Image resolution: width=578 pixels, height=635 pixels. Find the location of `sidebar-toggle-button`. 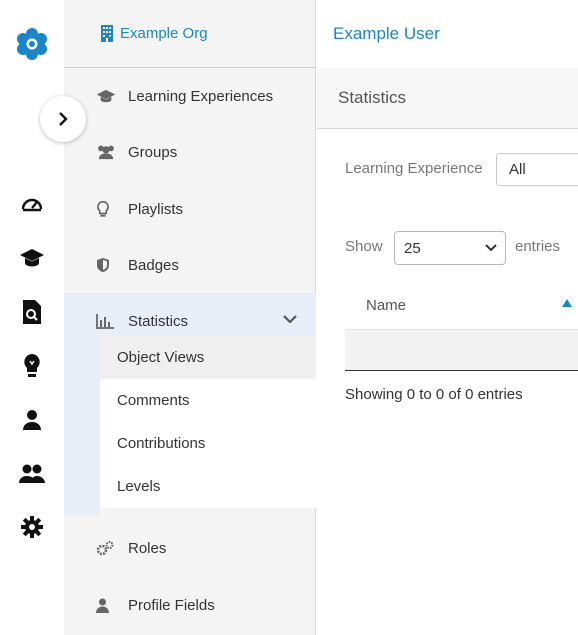

sidebar-toggle-button is located at coordinates (63, 119).